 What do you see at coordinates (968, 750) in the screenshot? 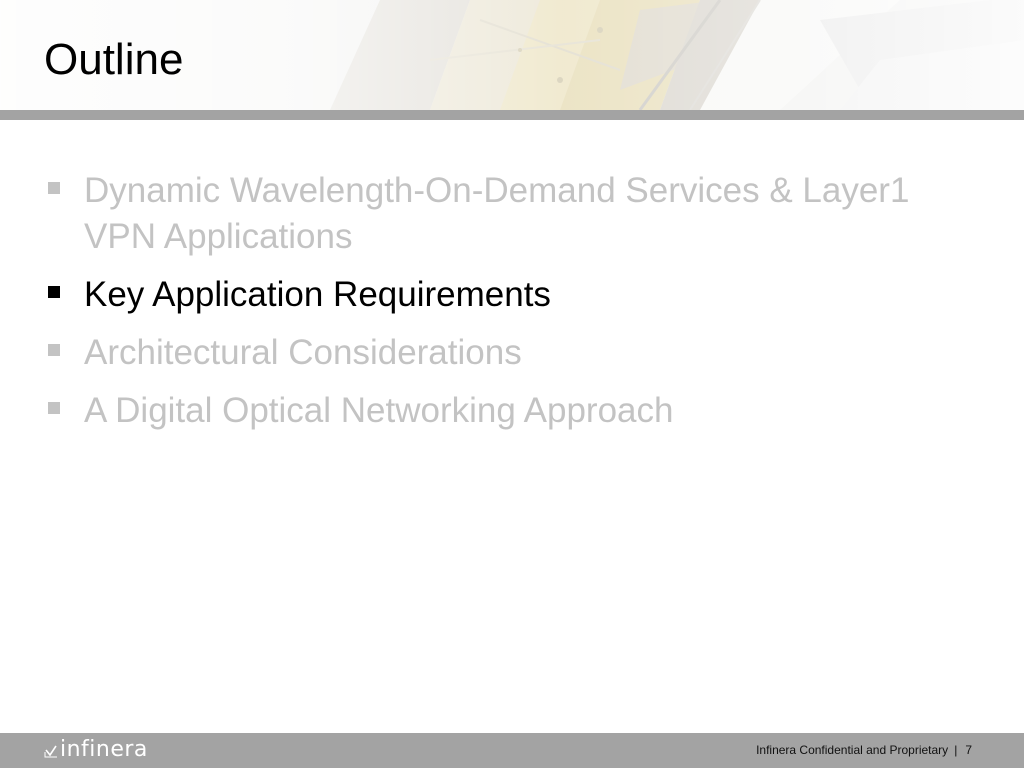
I see `page-number: 7` at bounding box center [968, 750].